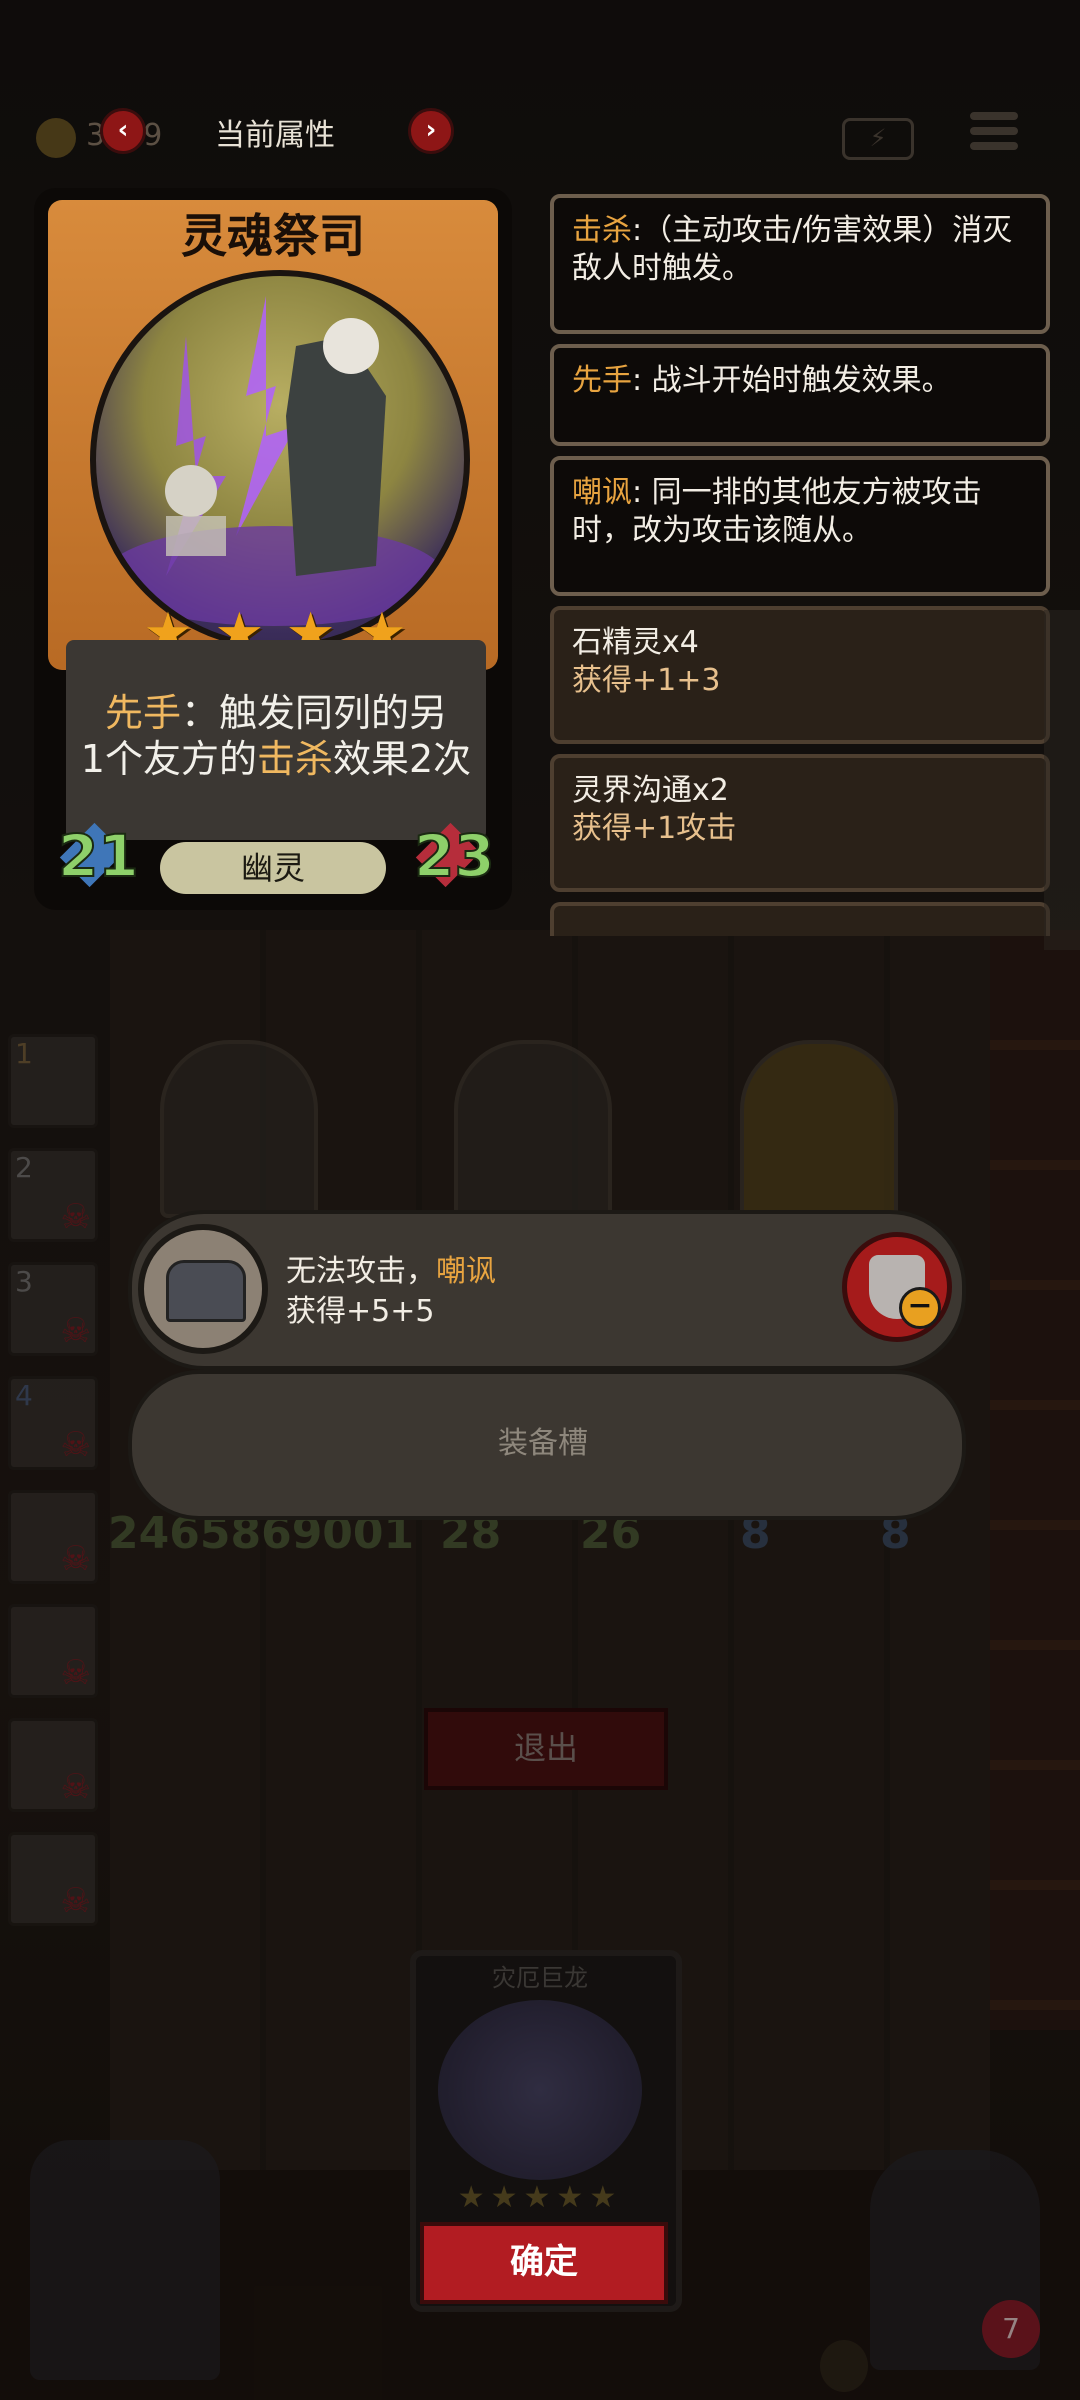  I want to click on next-arrow-button: ›, so click(431, 131).